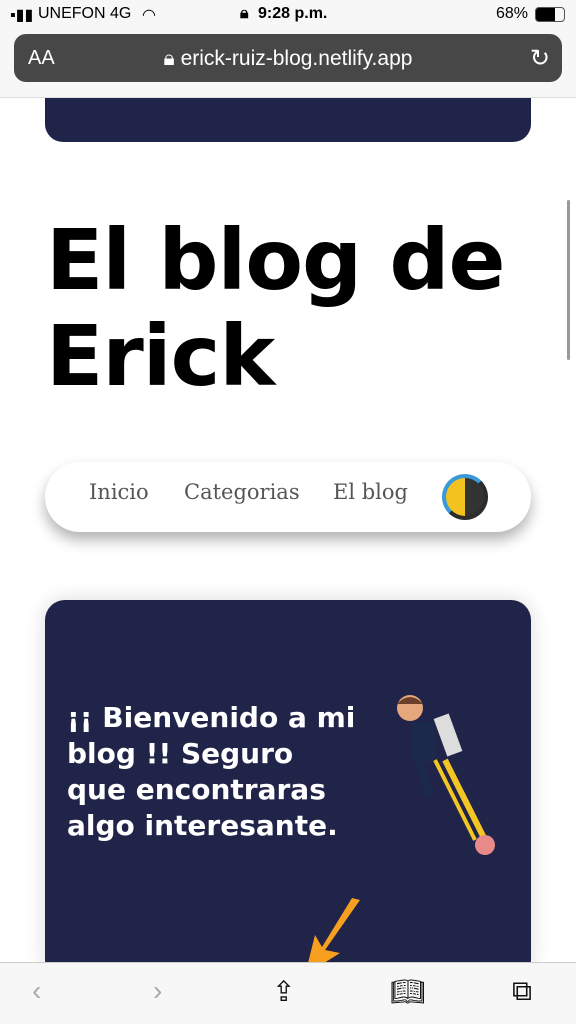 This screenshot has width=576, height=1024. What do you see at coordinates (149, 15) in the screenshot?
I see `wifi-icon: ◠` at bounding box center [149, 15].